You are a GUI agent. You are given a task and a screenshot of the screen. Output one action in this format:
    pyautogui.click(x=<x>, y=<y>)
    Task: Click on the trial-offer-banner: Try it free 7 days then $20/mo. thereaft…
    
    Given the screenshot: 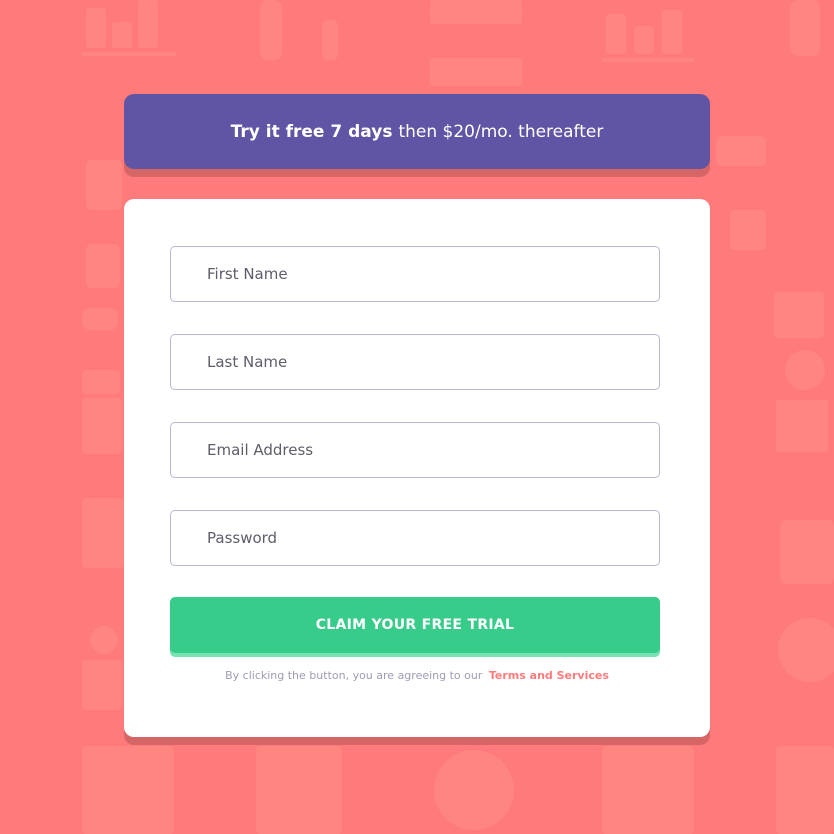 What is the action you would take?
    pyautogui.click(x=417, y=131)
    